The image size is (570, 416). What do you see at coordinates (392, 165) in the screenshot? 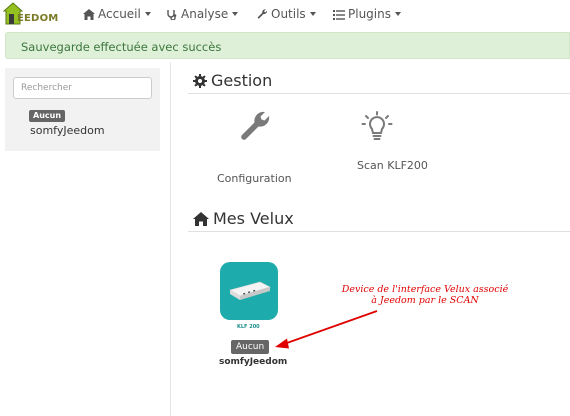
I see `scan-klf200-label: Scan KLF200` at bounding box center [392, 165].